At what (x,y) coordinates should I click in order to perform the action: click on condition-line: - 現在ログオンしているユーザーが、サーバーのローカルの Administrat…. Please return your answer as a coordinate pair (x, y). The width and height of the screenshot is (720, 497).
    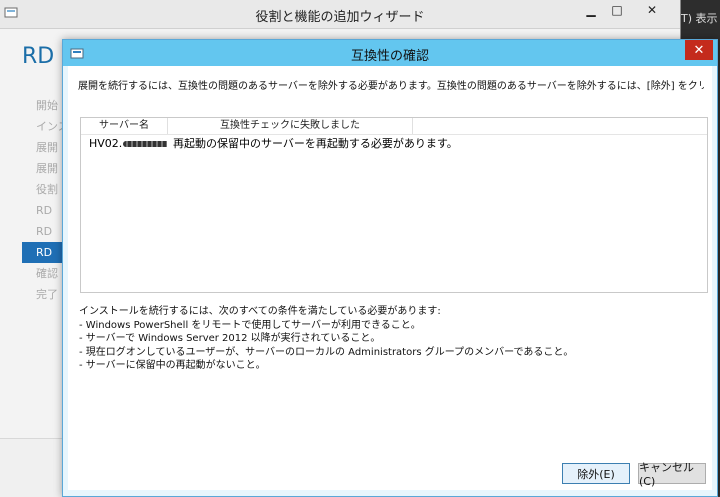
    Looking at the image, I should click on (326, 352).